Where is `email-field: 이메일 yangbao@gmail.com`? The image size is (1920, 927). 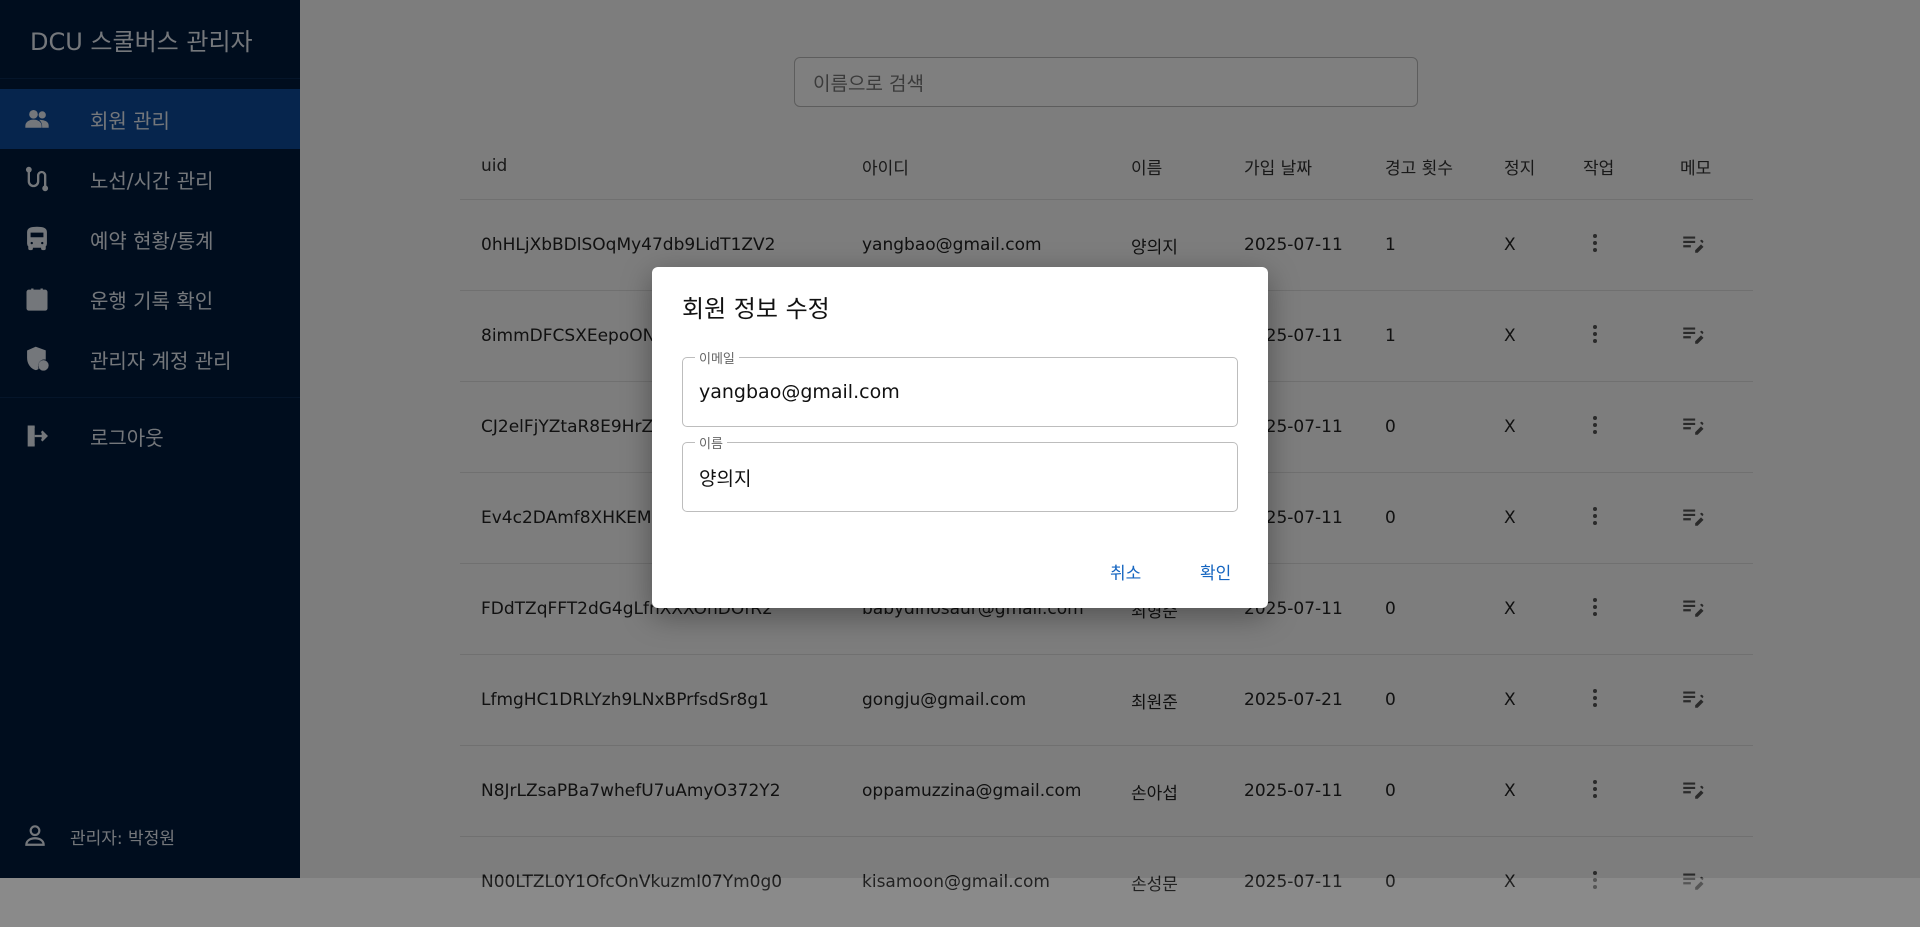 email-field: 이메일 yangbao@gmail.com is located at coordinates (960, 392).